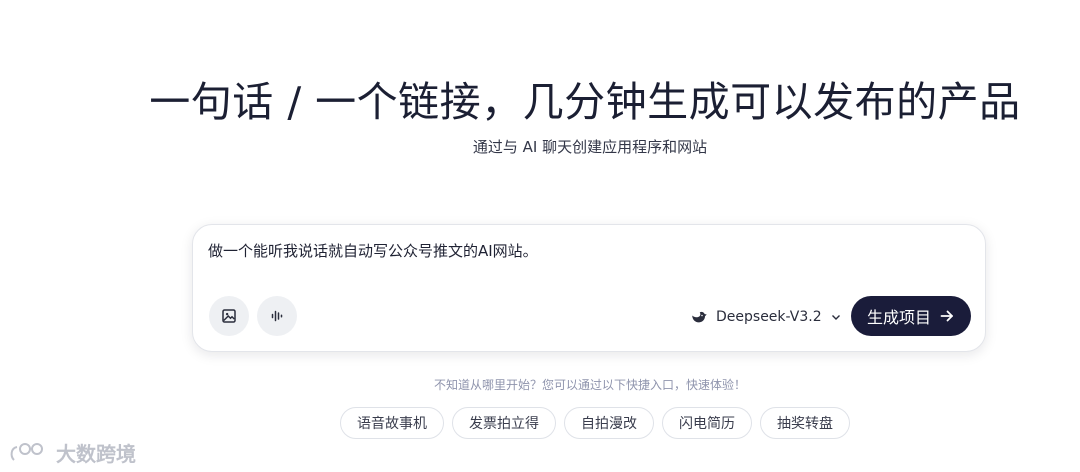 This screenshot has width=1080, height=472. Describe the element at coordinates (504, 423) in the screenshot. I see `quick-entry-invoice: 发票拍立得` at that location.